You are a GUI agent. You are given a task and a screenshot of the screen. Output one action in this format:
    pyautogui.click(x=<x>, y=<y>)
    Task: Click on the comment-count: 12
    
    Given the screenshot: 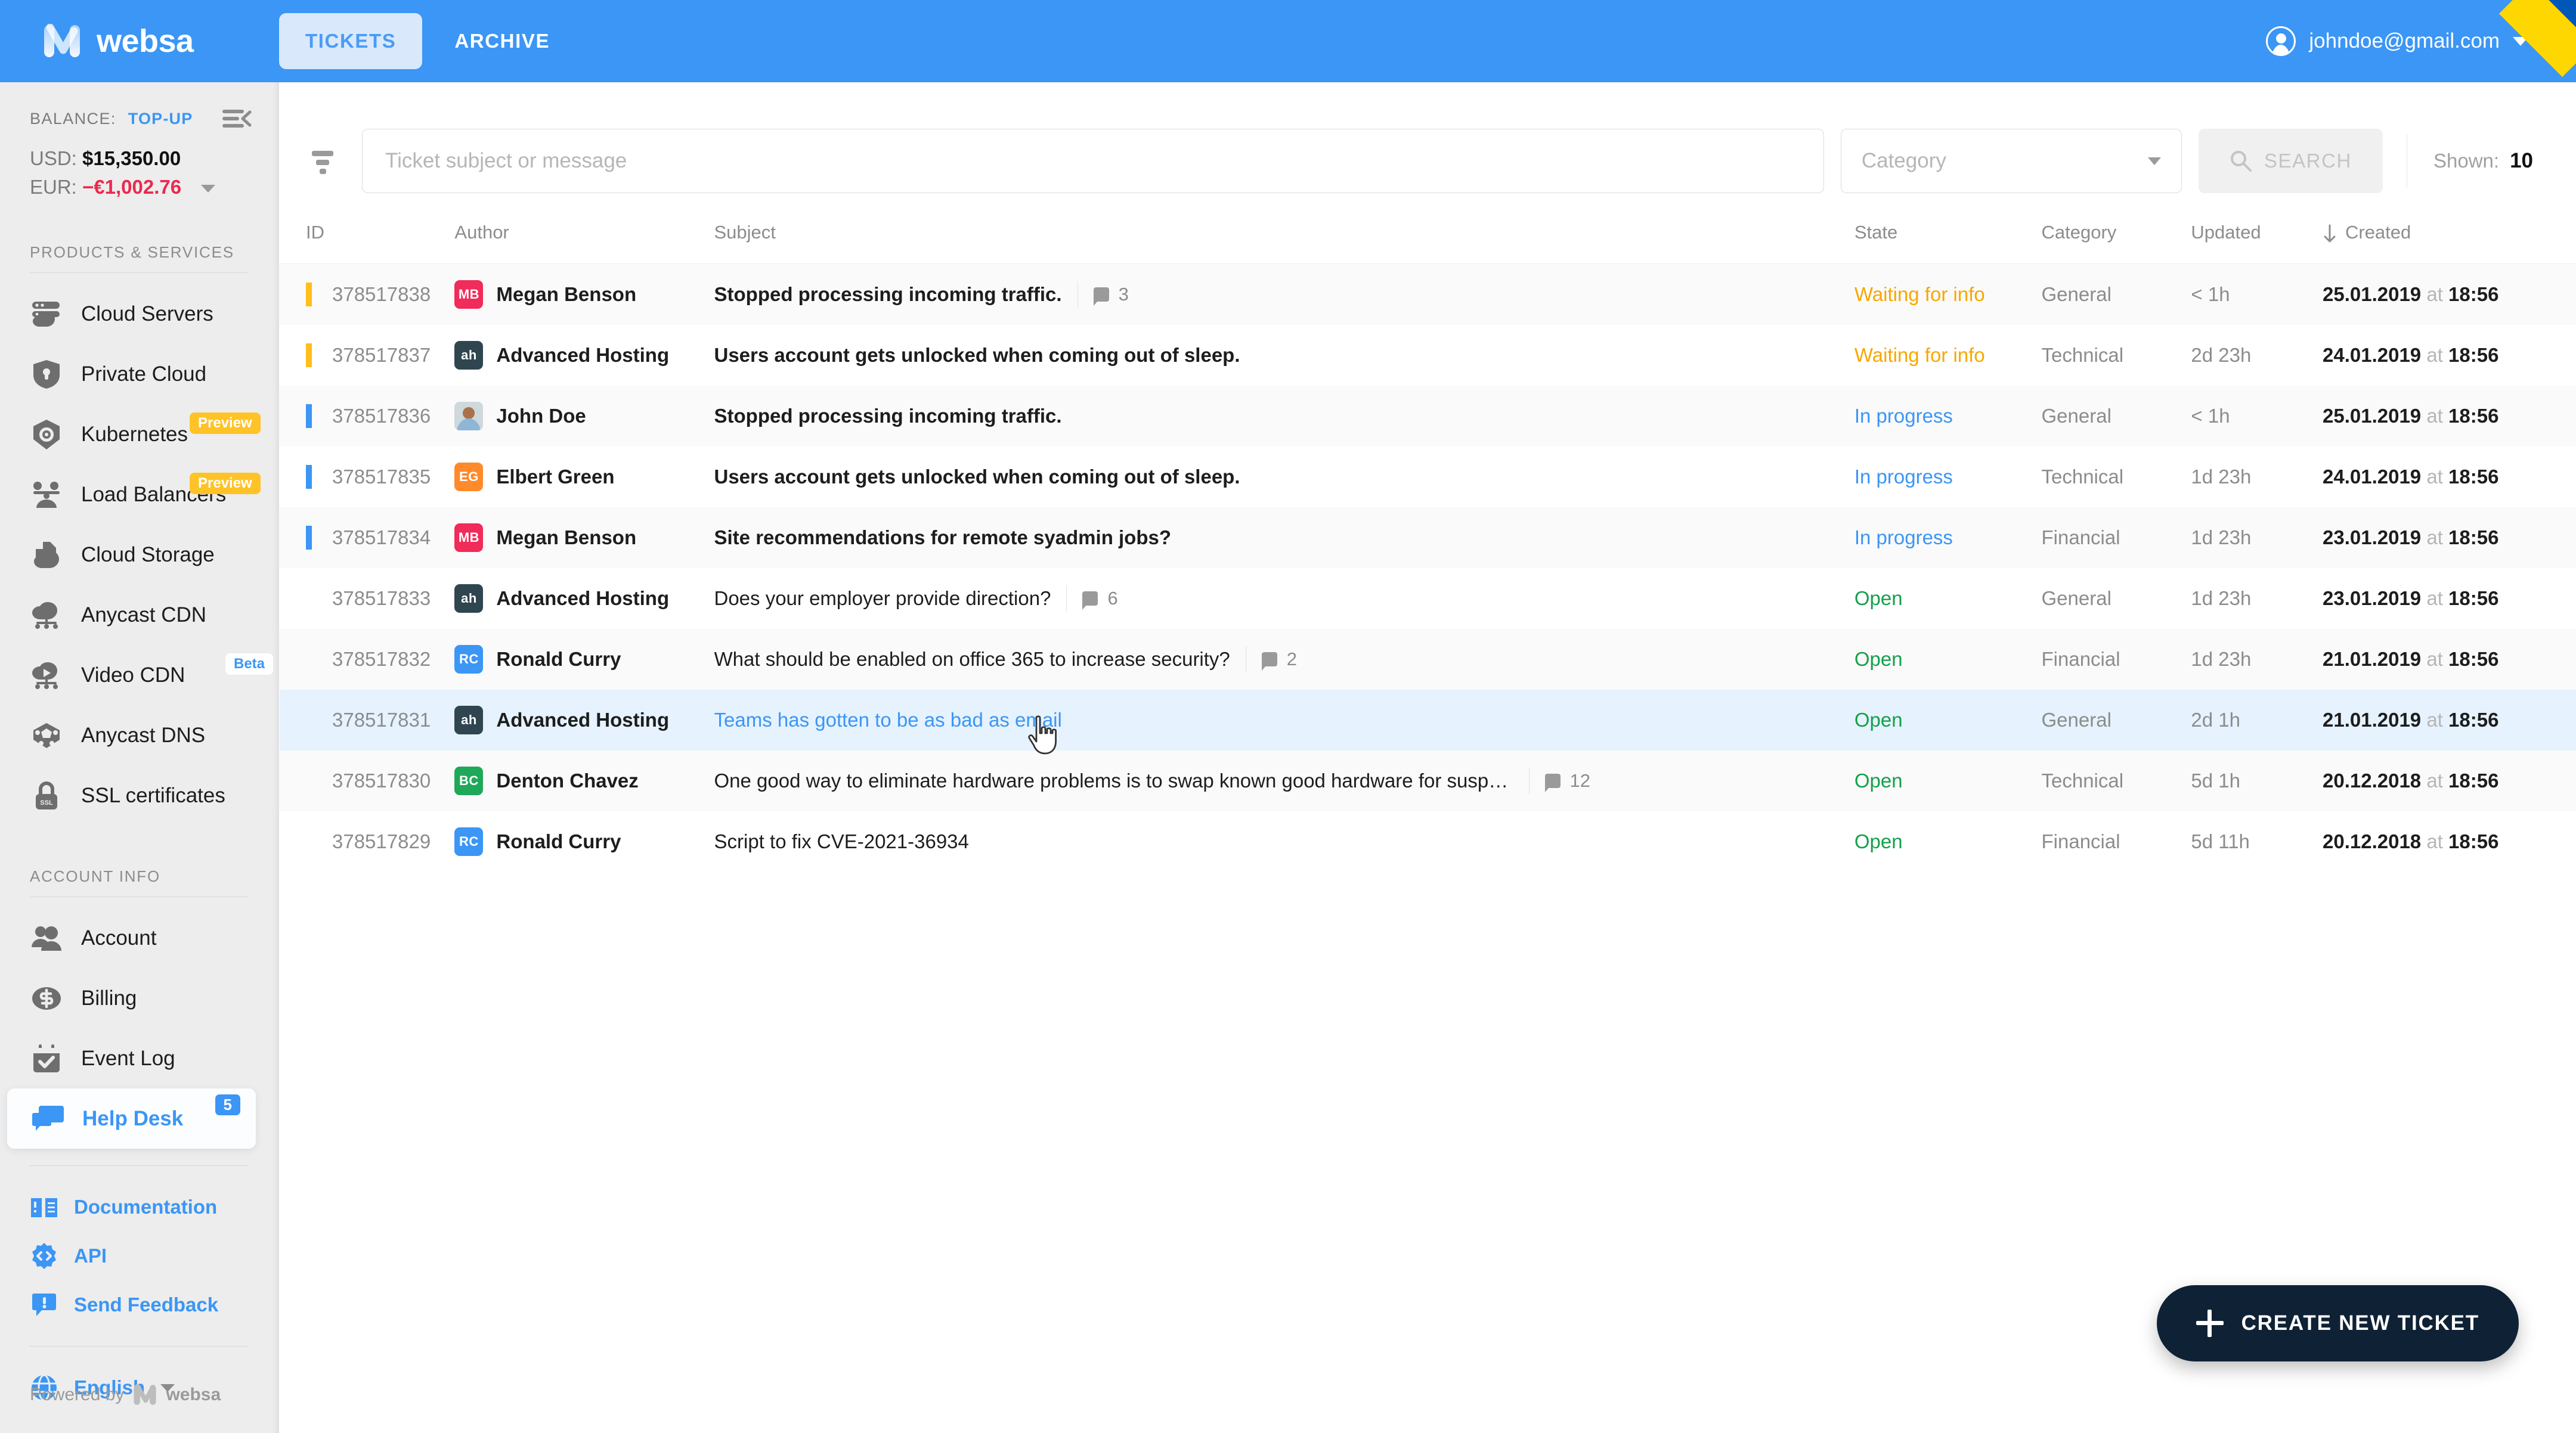 What is the action you would take?
    pyautogui.click(x=1580, y=780)
    